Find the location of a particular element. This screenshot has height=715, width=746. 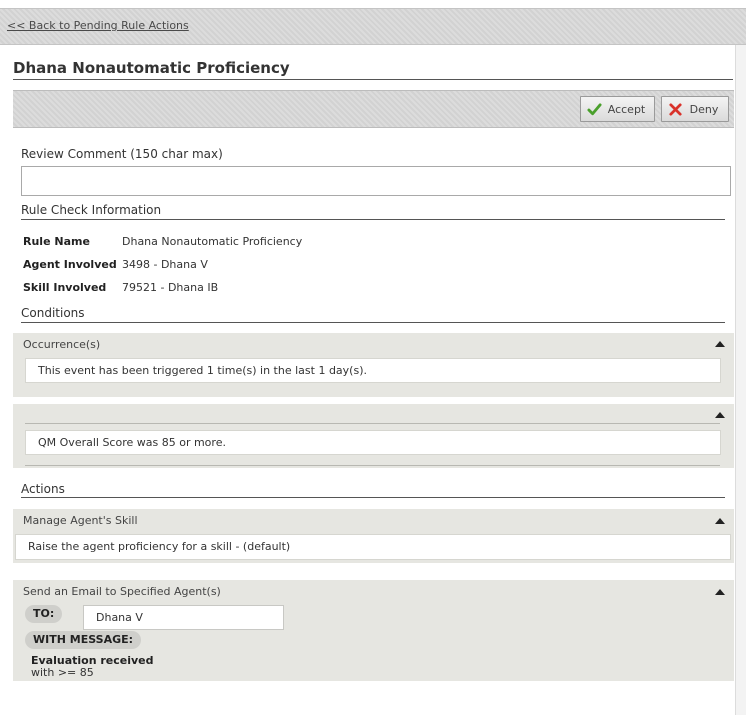

email-to-field: Dhana V is located at coordinates (183, 617).